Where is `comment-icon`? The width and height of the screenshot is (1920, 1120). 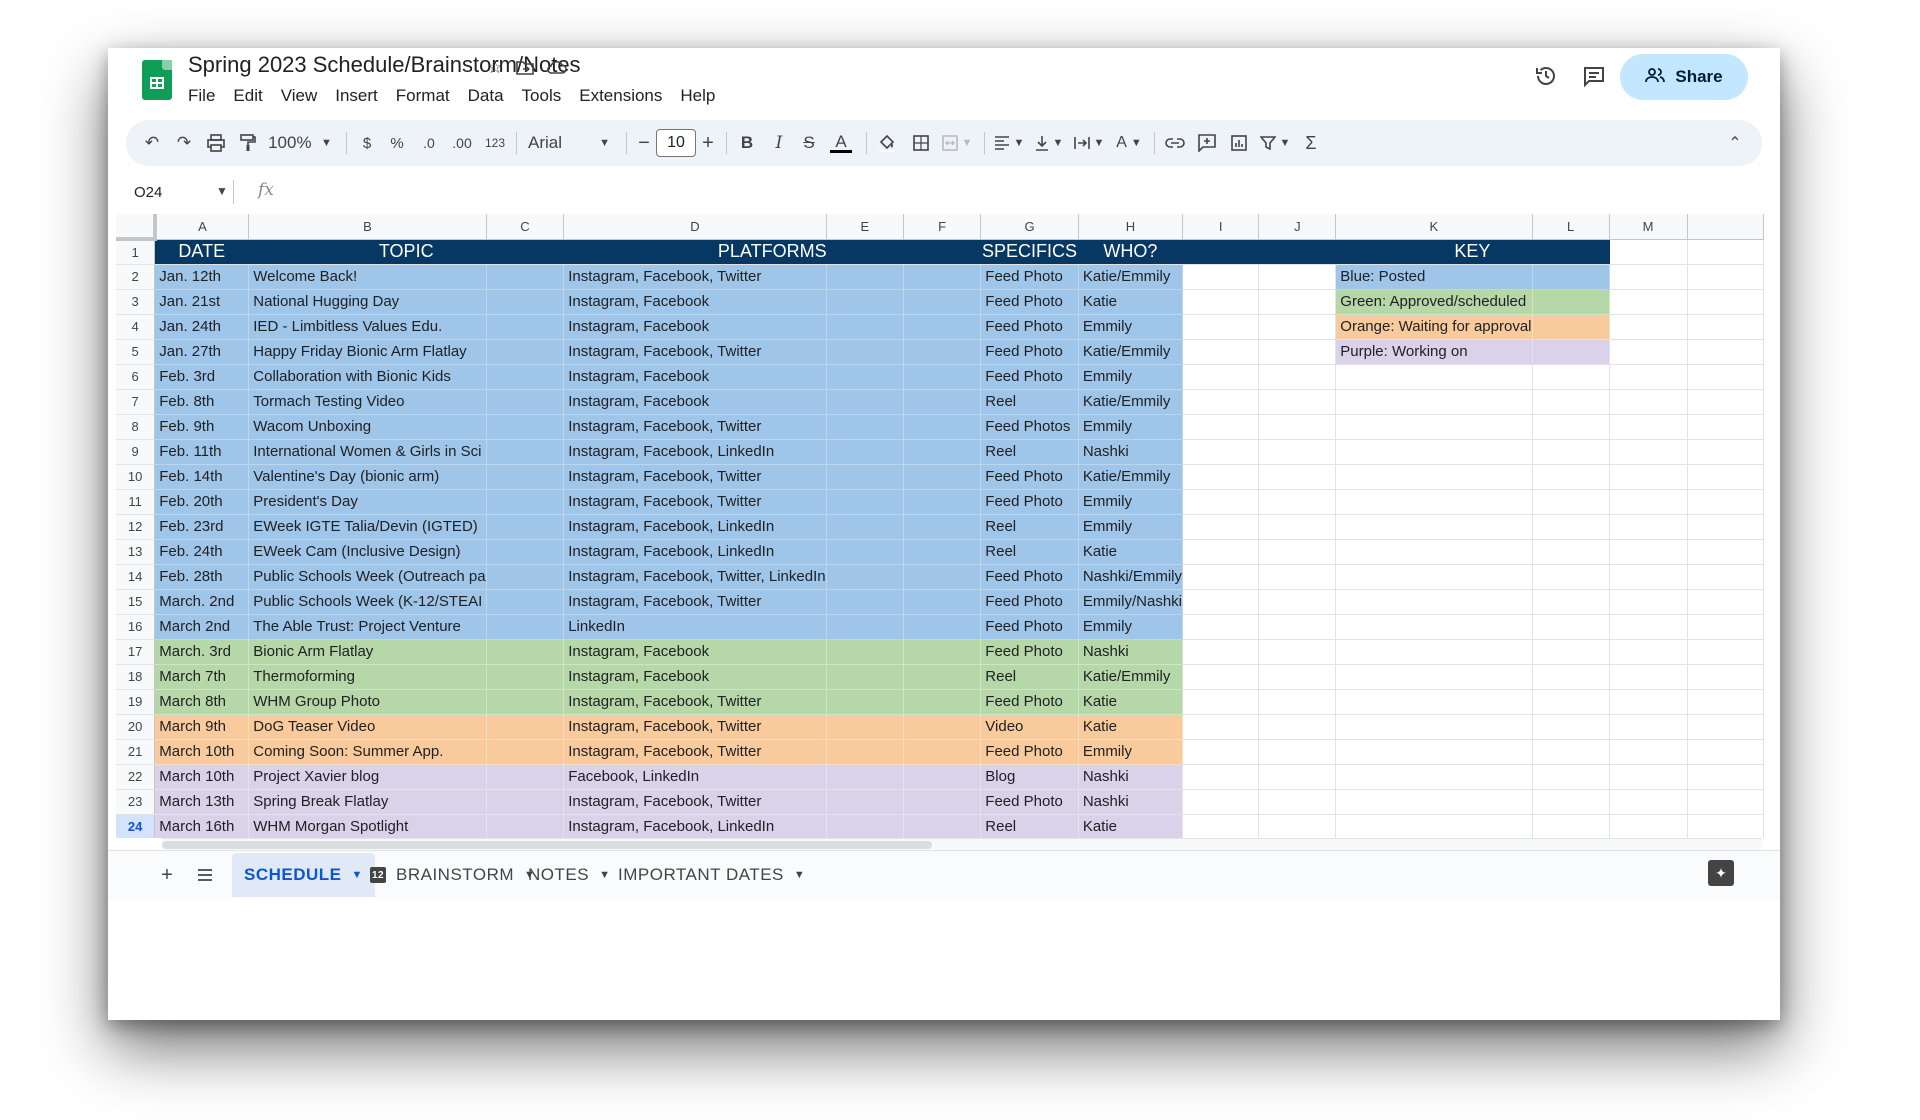
comment-icon is located at coordinates (1207, 143).